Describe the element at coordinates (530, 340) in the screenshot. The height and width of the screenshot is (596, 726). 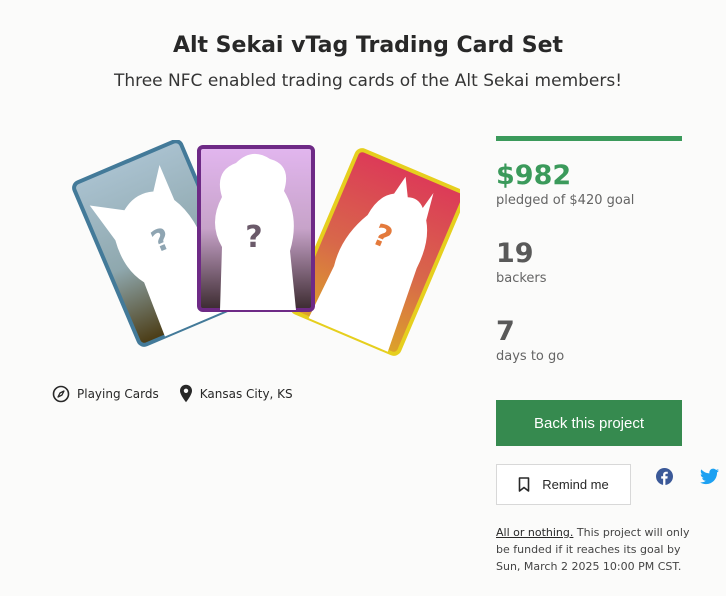
I see `days-stat: 7 days to go` at that location.